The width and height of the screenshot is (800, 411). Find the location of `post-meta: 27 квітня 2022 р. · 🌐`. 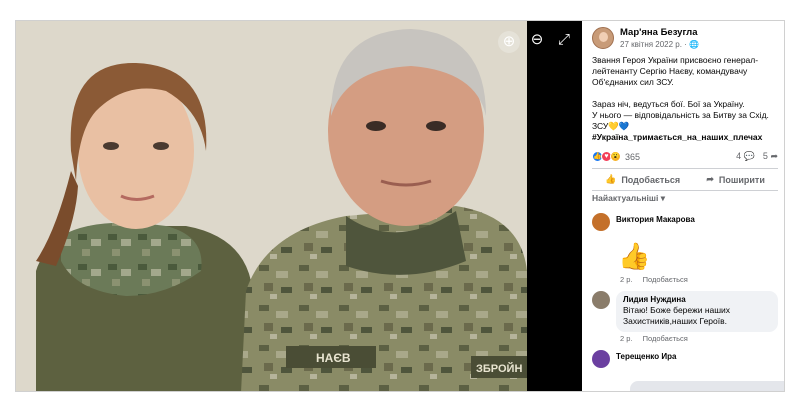

post-meta: 27 квітня 2022 р. · 🌐 is located at coordinates (659, 44).